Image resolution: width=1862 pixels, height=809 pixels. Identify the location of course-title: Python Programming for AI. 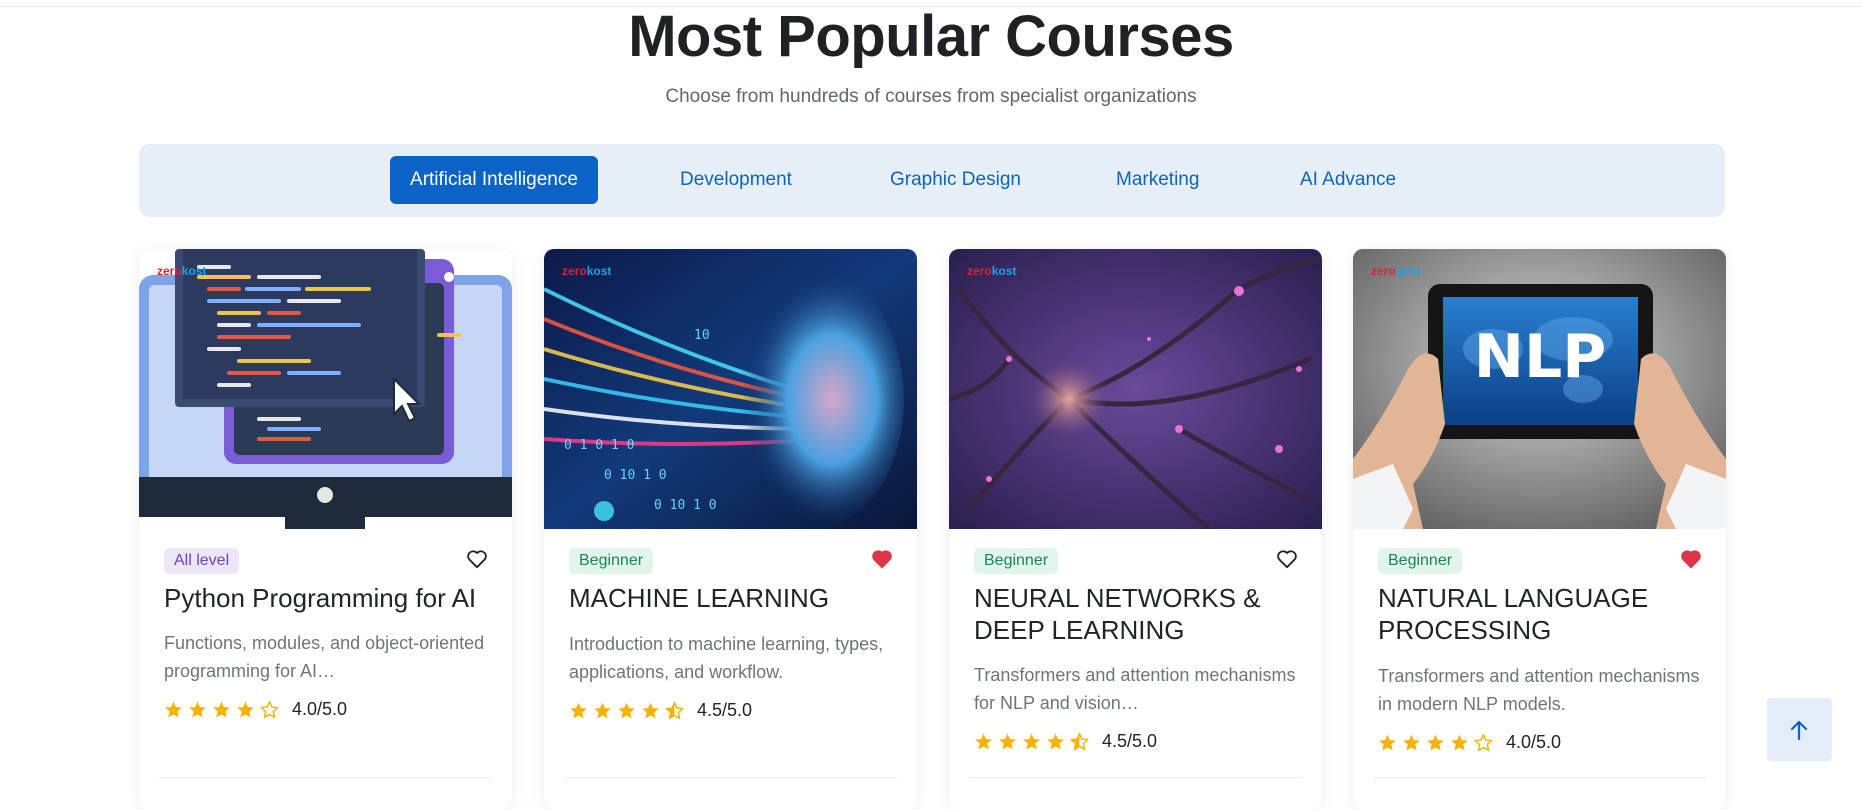
(326, 598).